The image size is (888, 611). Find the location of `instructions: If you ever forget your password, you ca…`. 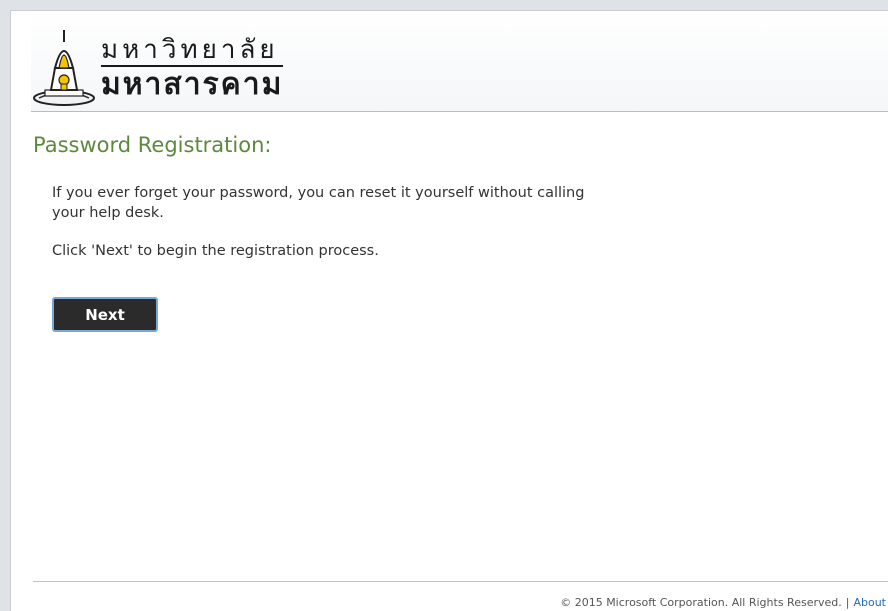

instructions: If you ever forget your password, you ca… is located at coordinates (332, 231).